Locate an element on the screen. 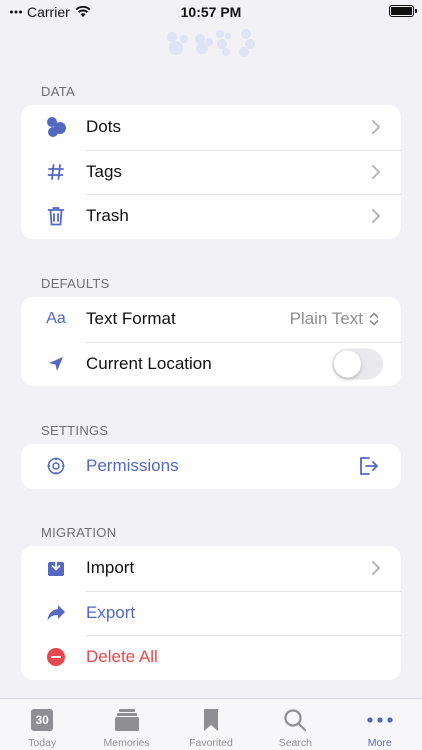 The width and height of the screenshot is (422, 750). tab-favorited: Favorited is located at coordinates (211, 724).